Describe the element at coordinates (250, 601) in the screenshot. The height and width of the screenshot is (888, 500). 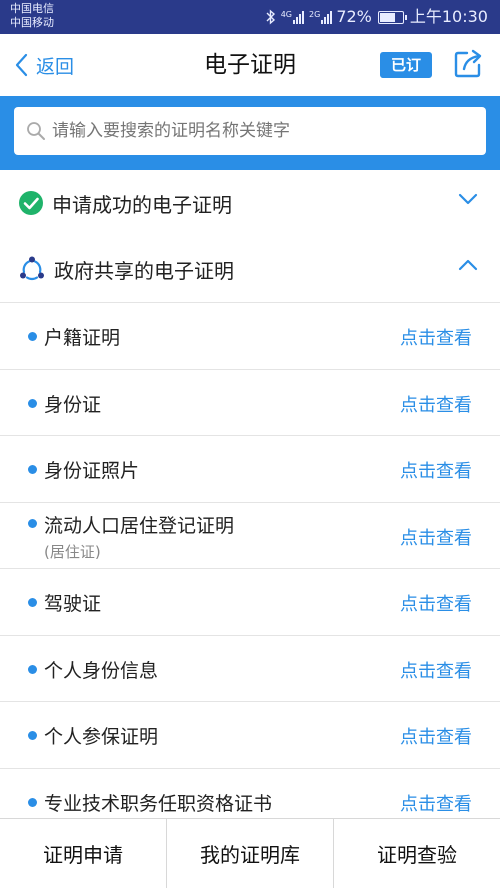
I see `list-item: 驾驶证 点击查看` at that location.